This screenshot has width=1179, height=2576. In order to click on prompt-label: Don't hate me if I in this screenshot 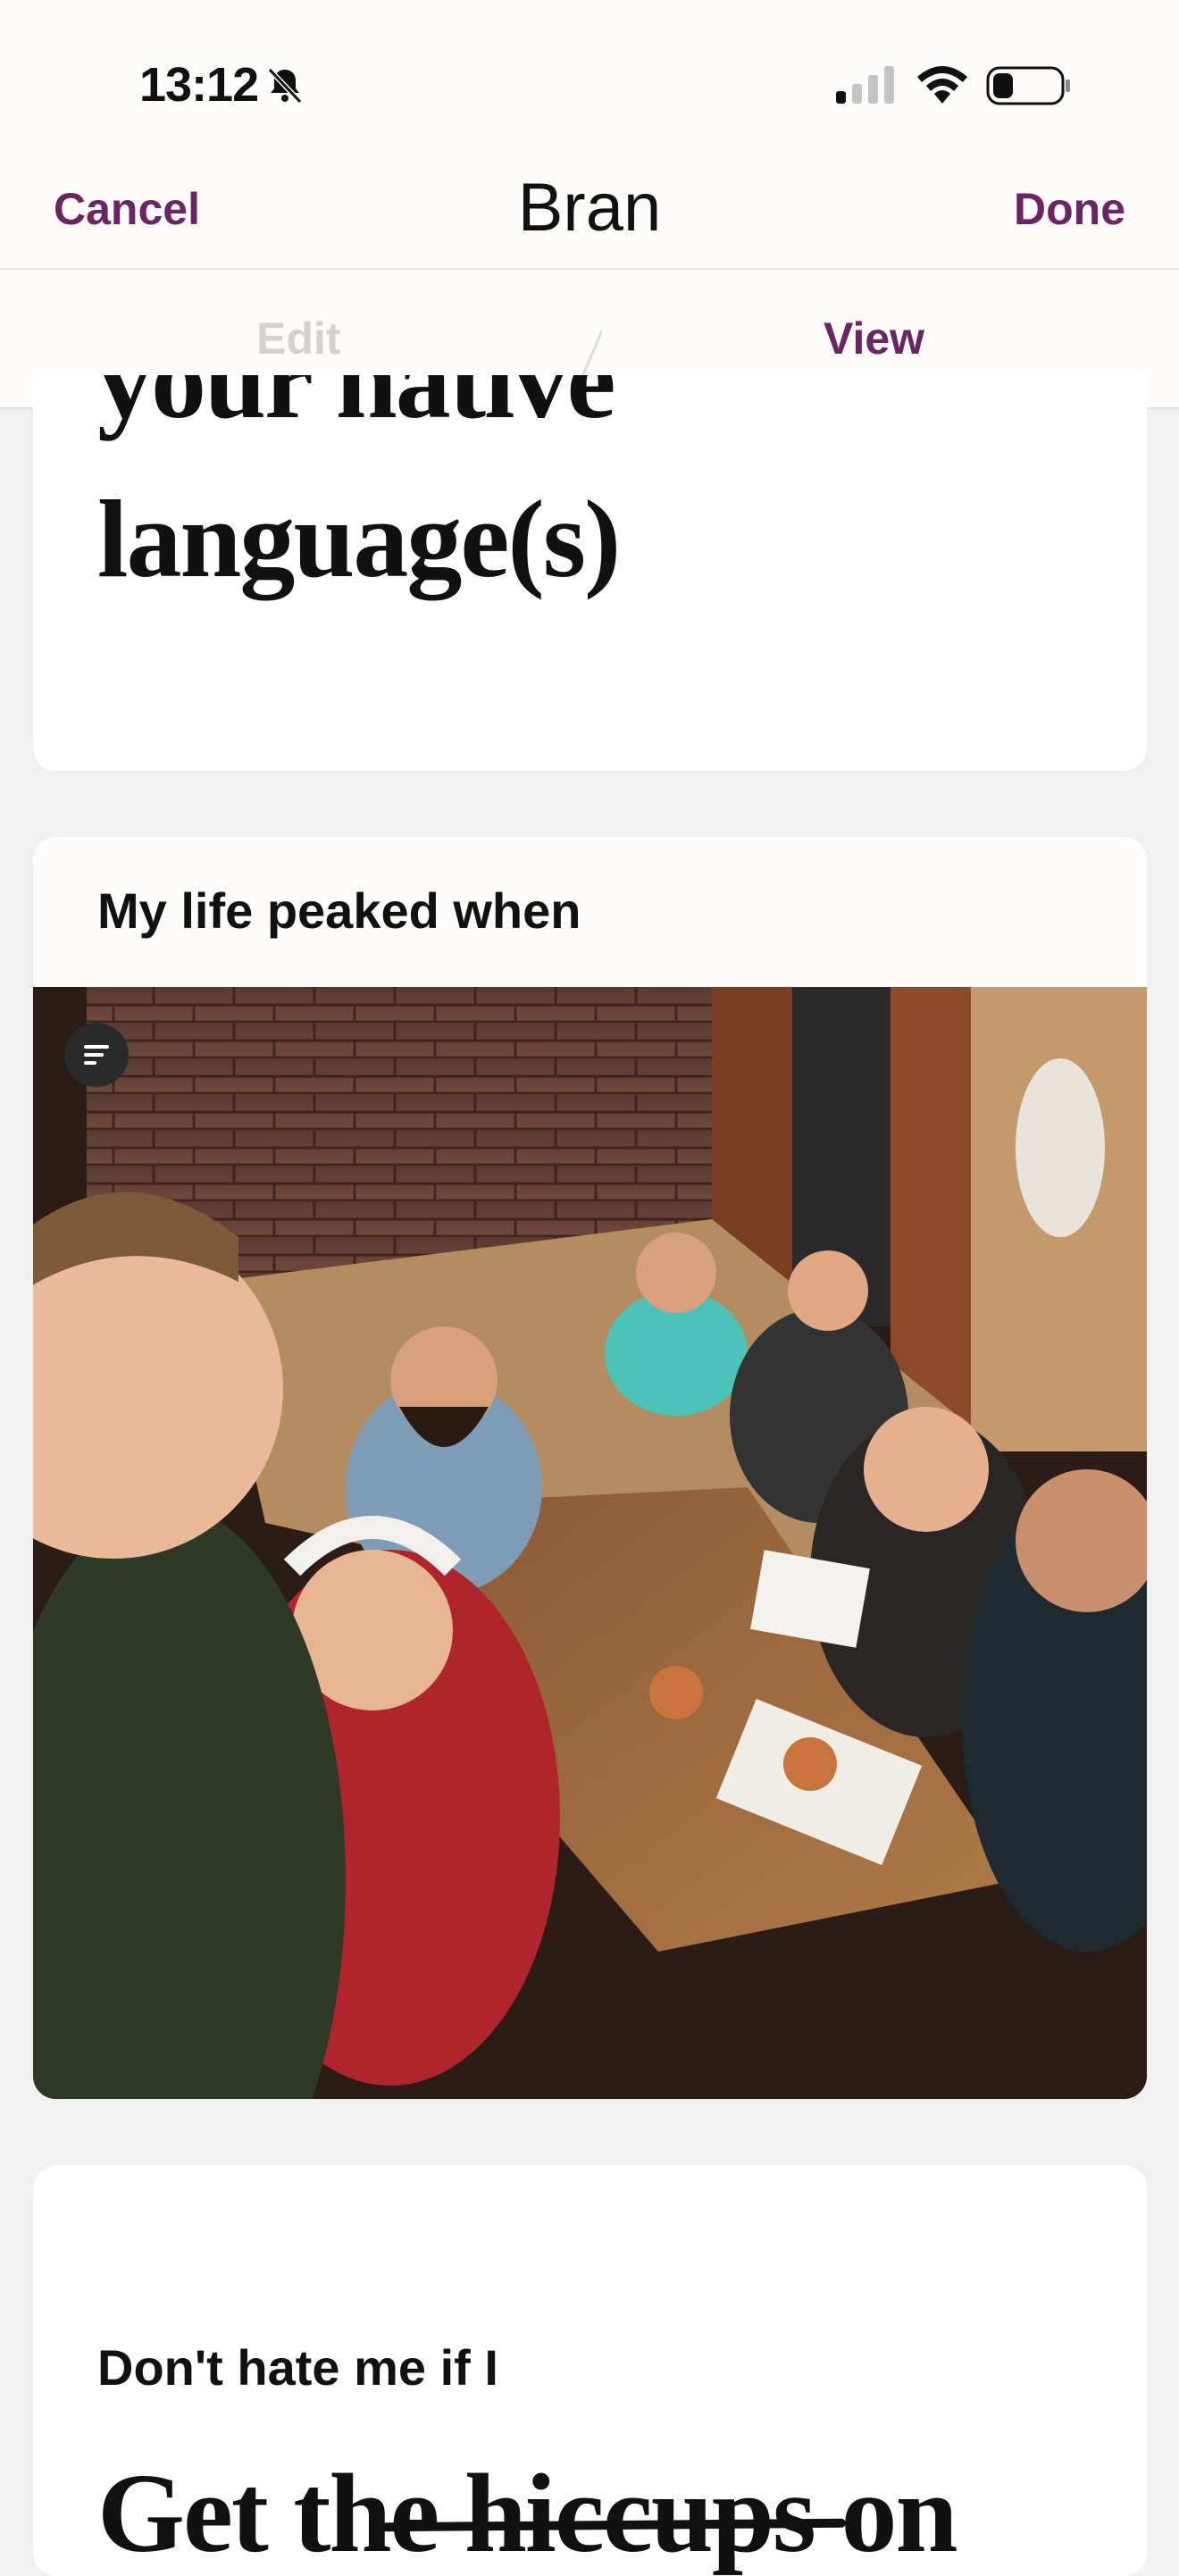, I will do `click(297, 2368)`.